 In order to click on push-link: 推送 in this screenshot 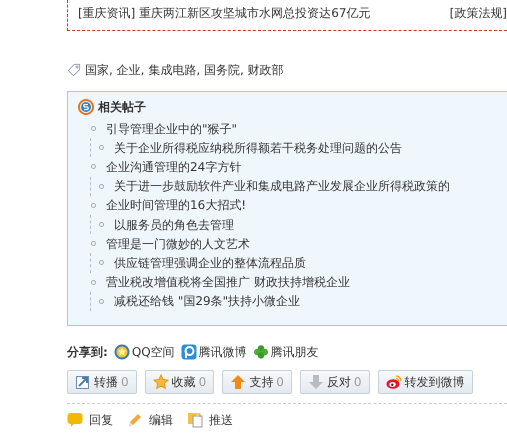, I will do `click(210, 419)`.